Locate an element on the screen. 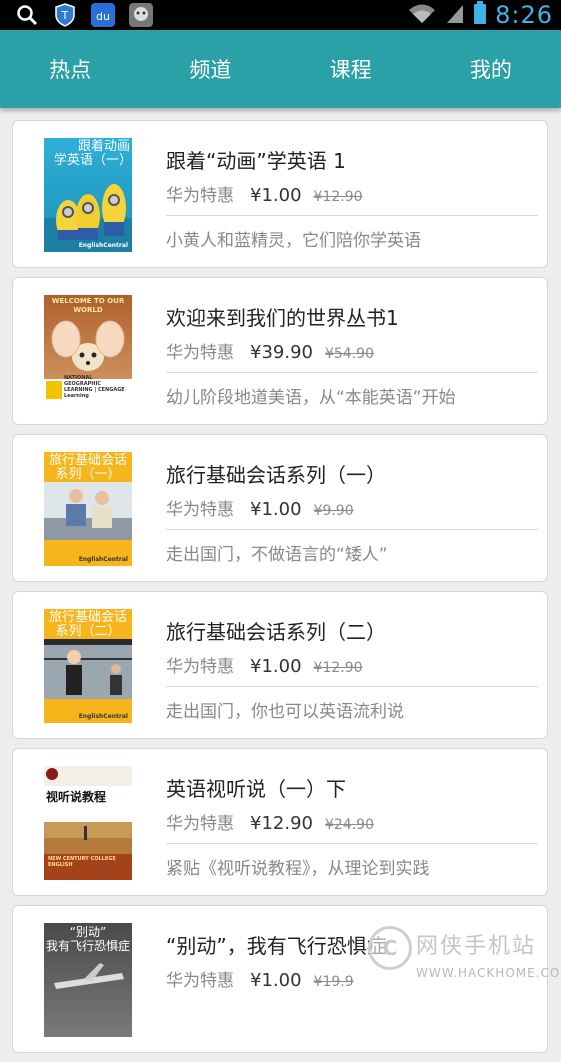 This screenshot has width=561, height=1062. svg-text: du is located at coordinates (103, 16).